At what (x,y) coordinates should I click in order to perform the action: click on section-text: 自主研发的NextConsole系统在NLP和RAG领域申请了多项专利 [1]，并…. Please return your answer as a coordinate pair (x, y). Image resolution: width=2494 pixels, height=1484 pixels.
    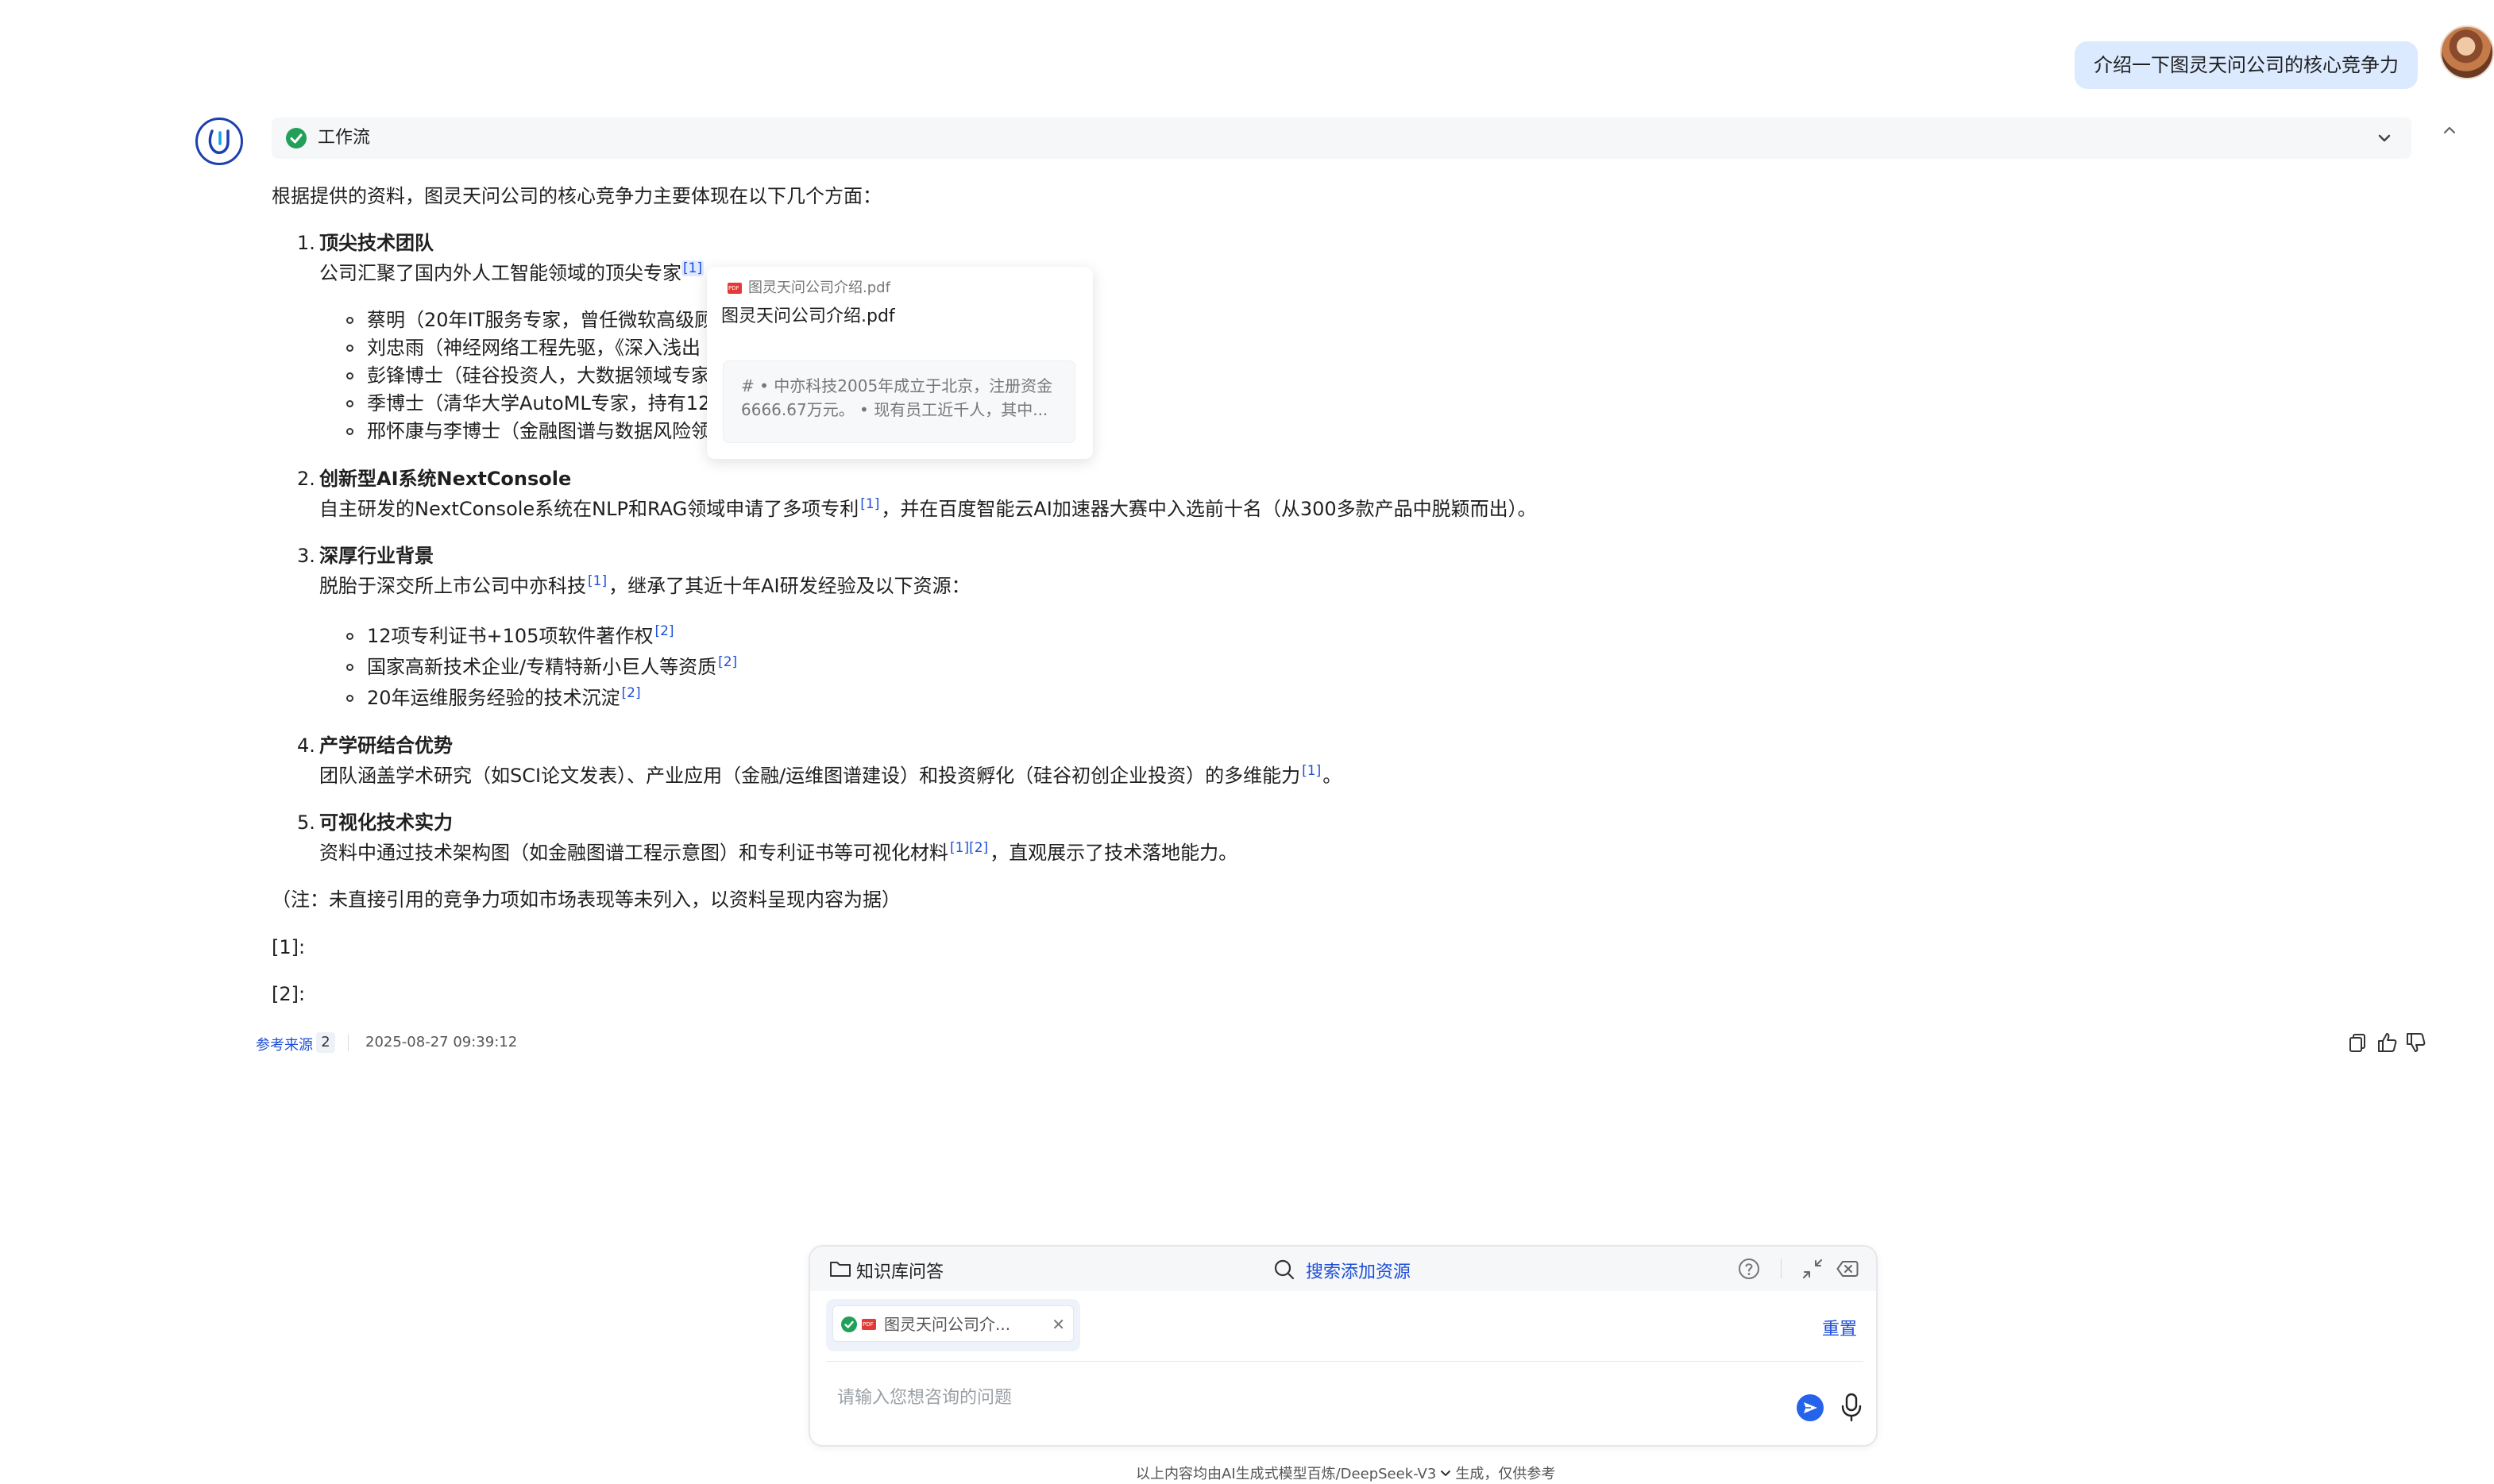
    Looking at the image, I should click on (928, 509).